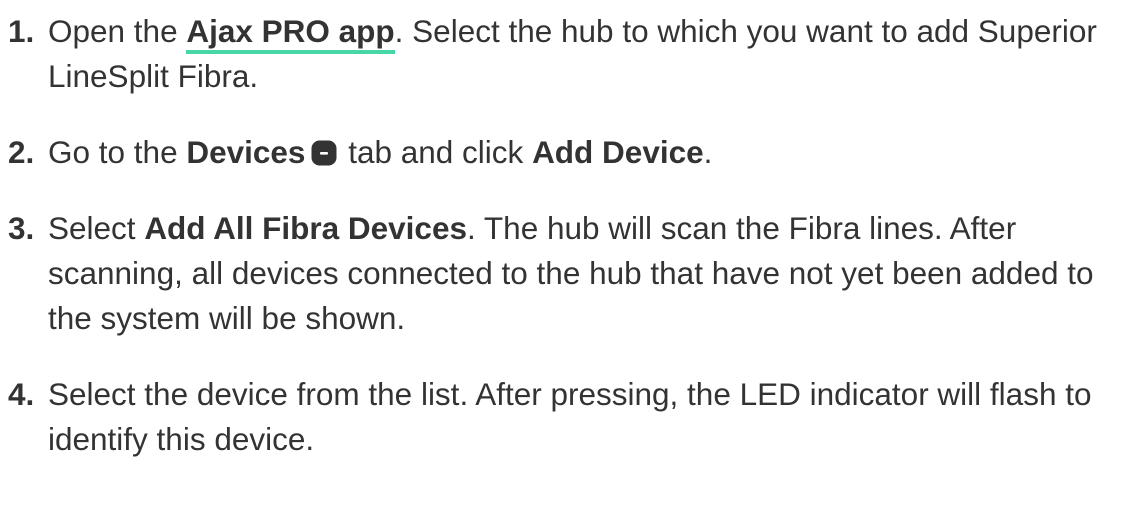  Describe the element at coordinates (21, 394) in the screenshot. I see `step-number: 4.` at that location.